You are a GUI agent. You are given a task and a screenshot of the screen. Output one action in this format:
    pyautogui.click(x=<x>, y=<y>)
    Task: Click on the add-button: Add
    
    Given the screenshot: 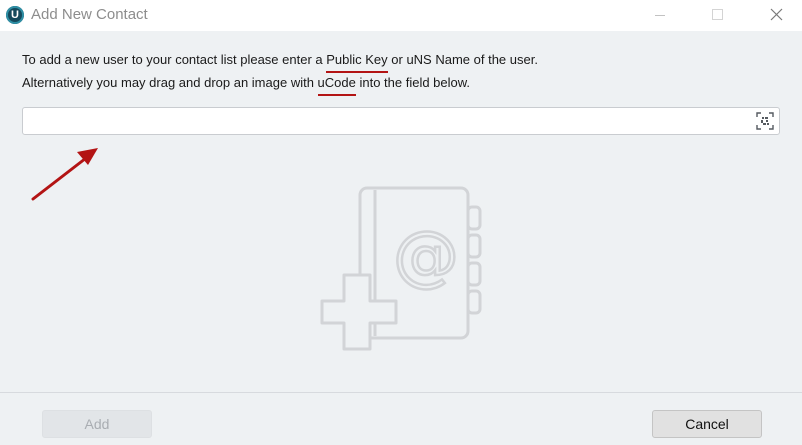 What is the action you would take?
    pyautogui.click(x=97, y=424)
    